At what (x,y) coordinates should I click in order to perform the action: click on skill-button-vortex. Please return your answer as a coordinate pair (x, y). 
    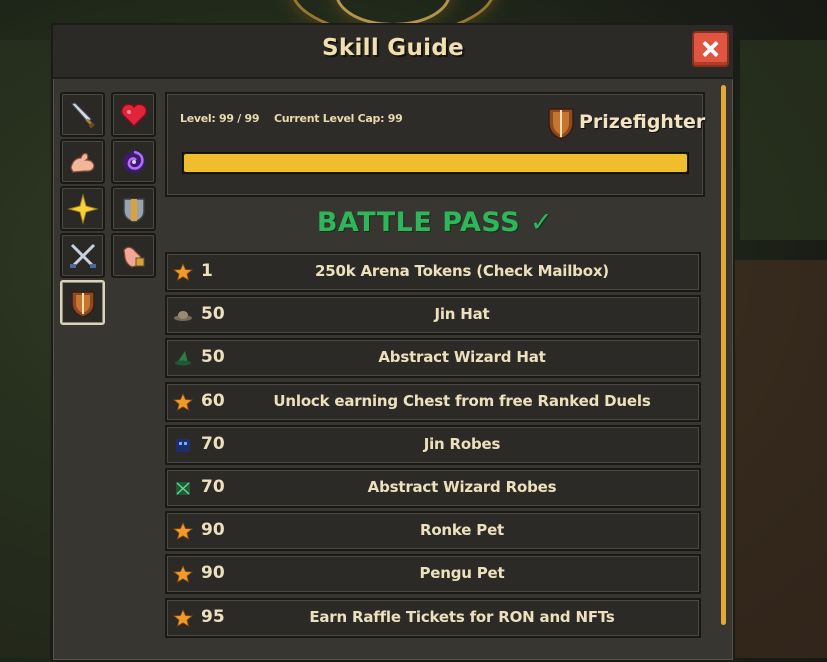
    Looking at the image, I should click on (133, 161).